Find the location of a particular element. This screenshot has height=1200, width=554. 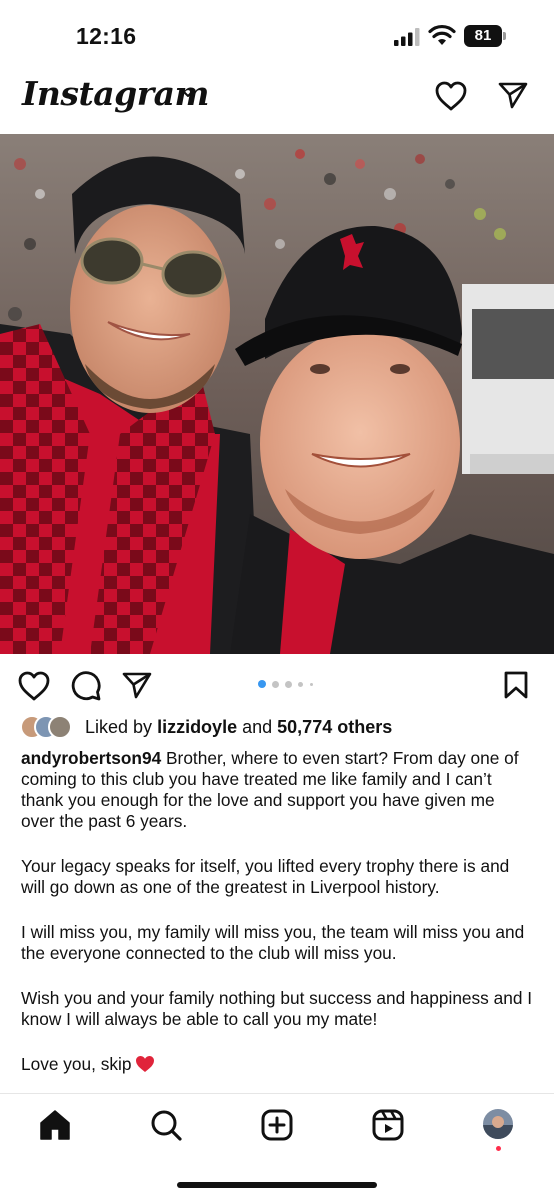

like-heart-icon is located at coordinates (34, 686).